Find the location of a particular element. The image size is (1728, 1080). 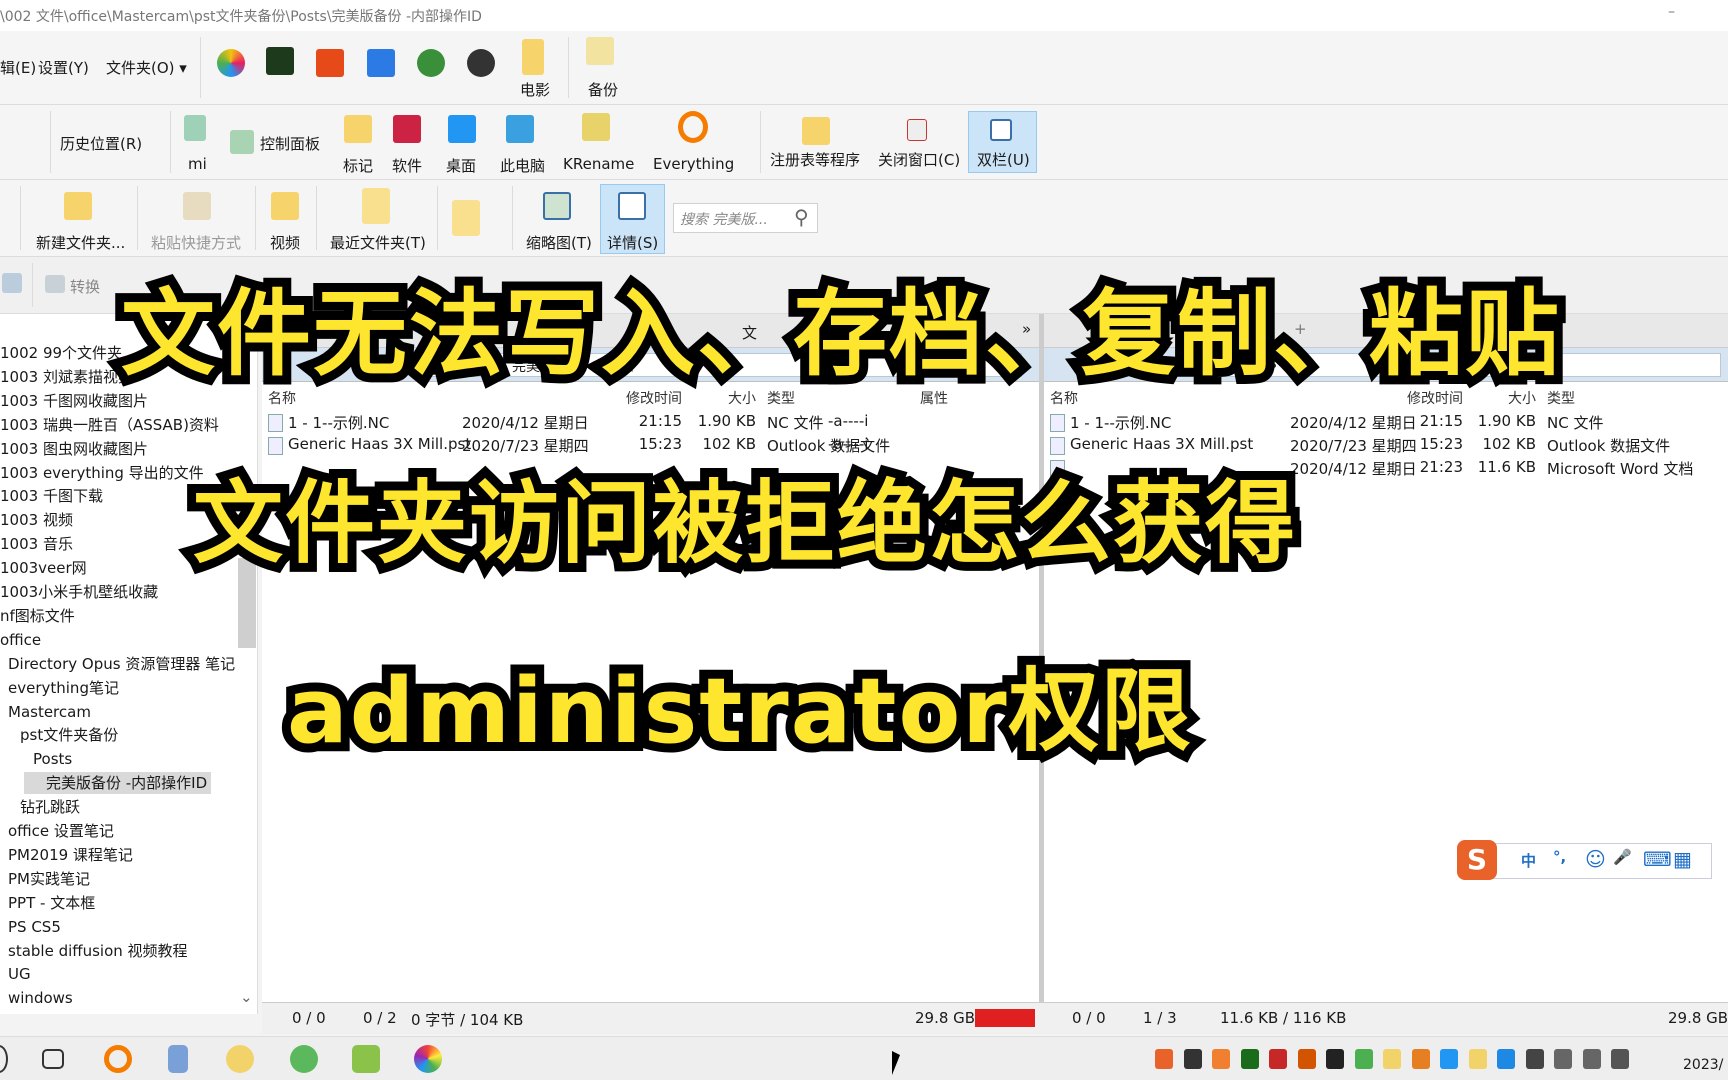

movie-label: 电影 is located at coordinates (535, 89).